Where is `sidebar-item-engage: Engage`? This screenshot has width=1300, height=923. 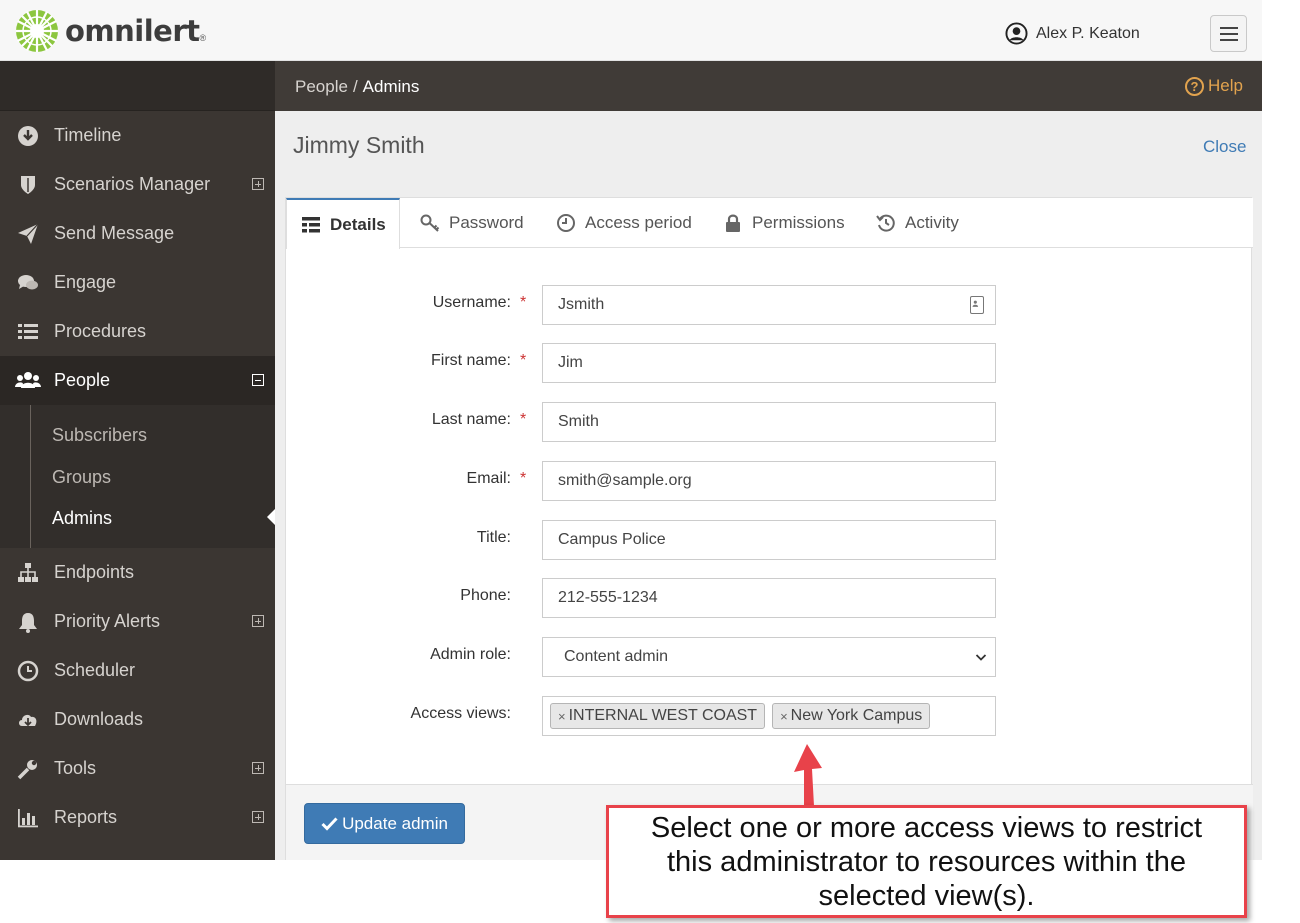 sidebar-item-engage: Engage is located at coordinates (137, 282).